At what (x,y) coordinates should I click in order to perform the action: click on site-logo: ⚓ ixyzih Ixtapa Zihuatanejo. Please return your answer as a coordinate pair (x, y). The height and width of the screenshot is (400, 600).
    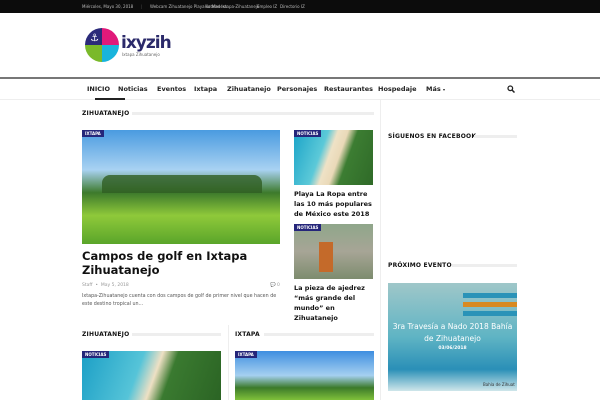
    Looking at the image, I should click on (128, 46).